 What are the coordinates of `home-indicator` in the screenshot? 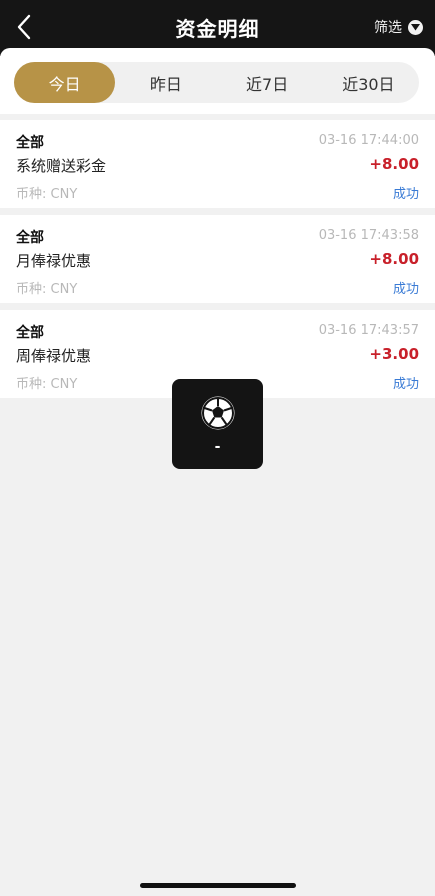 It's located at (218, 885).